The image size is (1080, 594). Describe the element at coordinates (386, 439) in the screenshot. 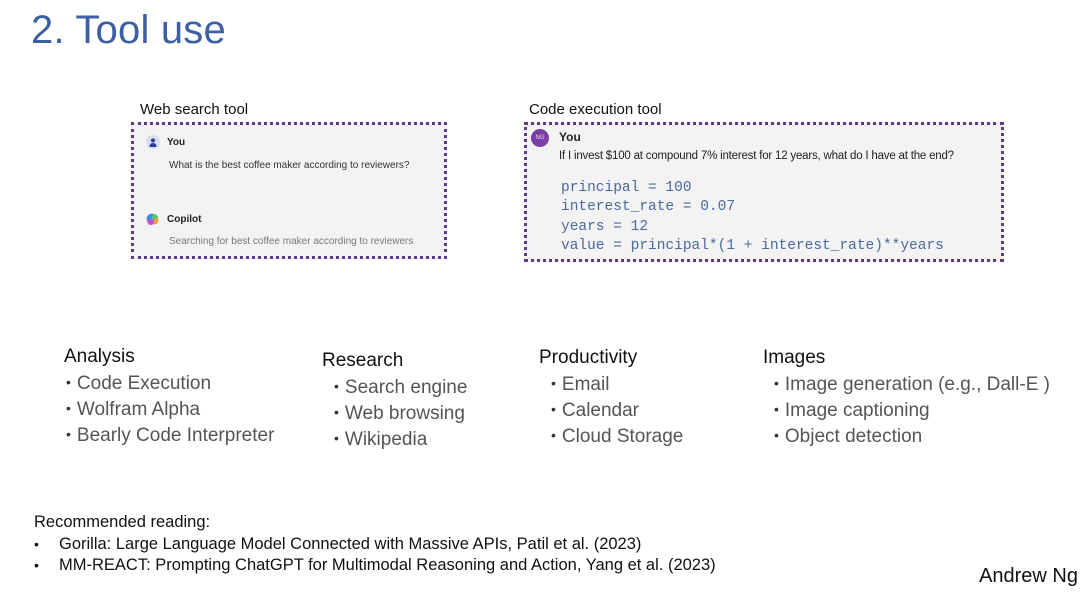

I see `list-item-label: Wikipedia` at that location.